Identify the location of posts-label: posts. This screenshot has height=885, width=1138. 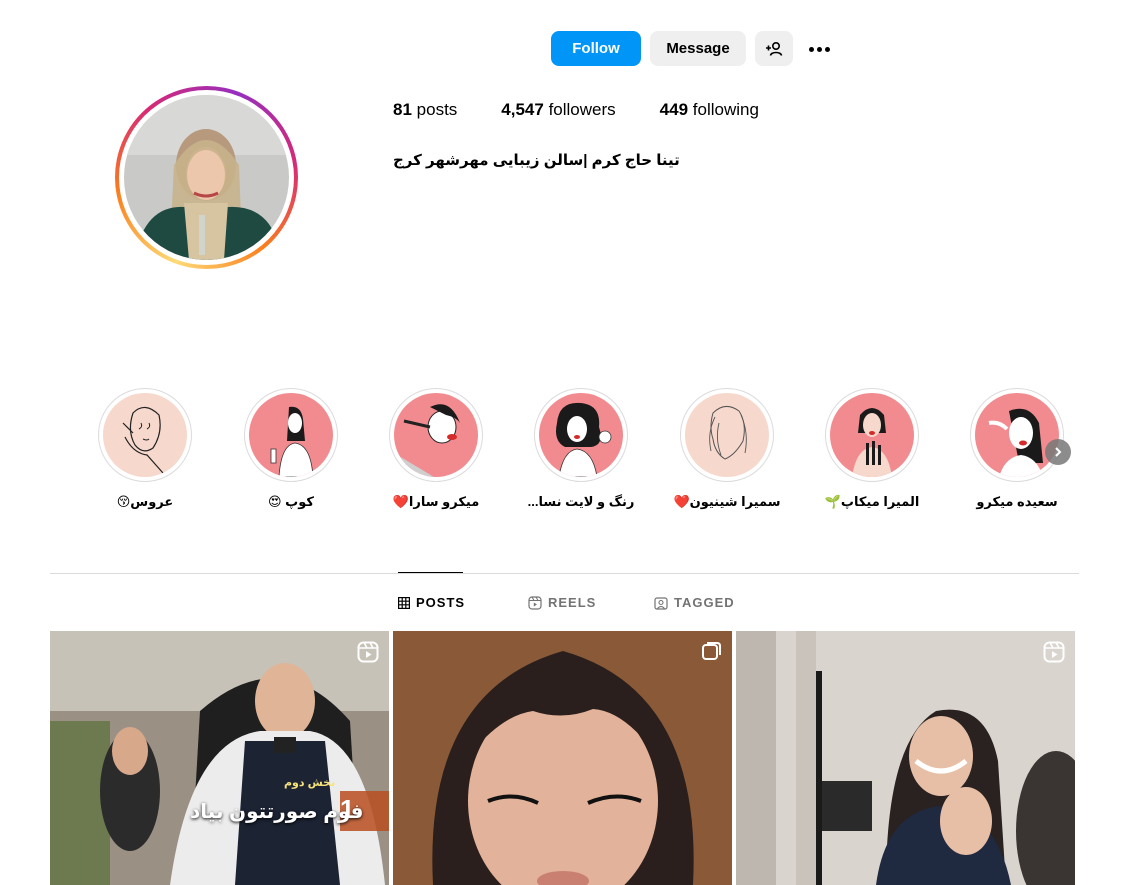
(437, 109).